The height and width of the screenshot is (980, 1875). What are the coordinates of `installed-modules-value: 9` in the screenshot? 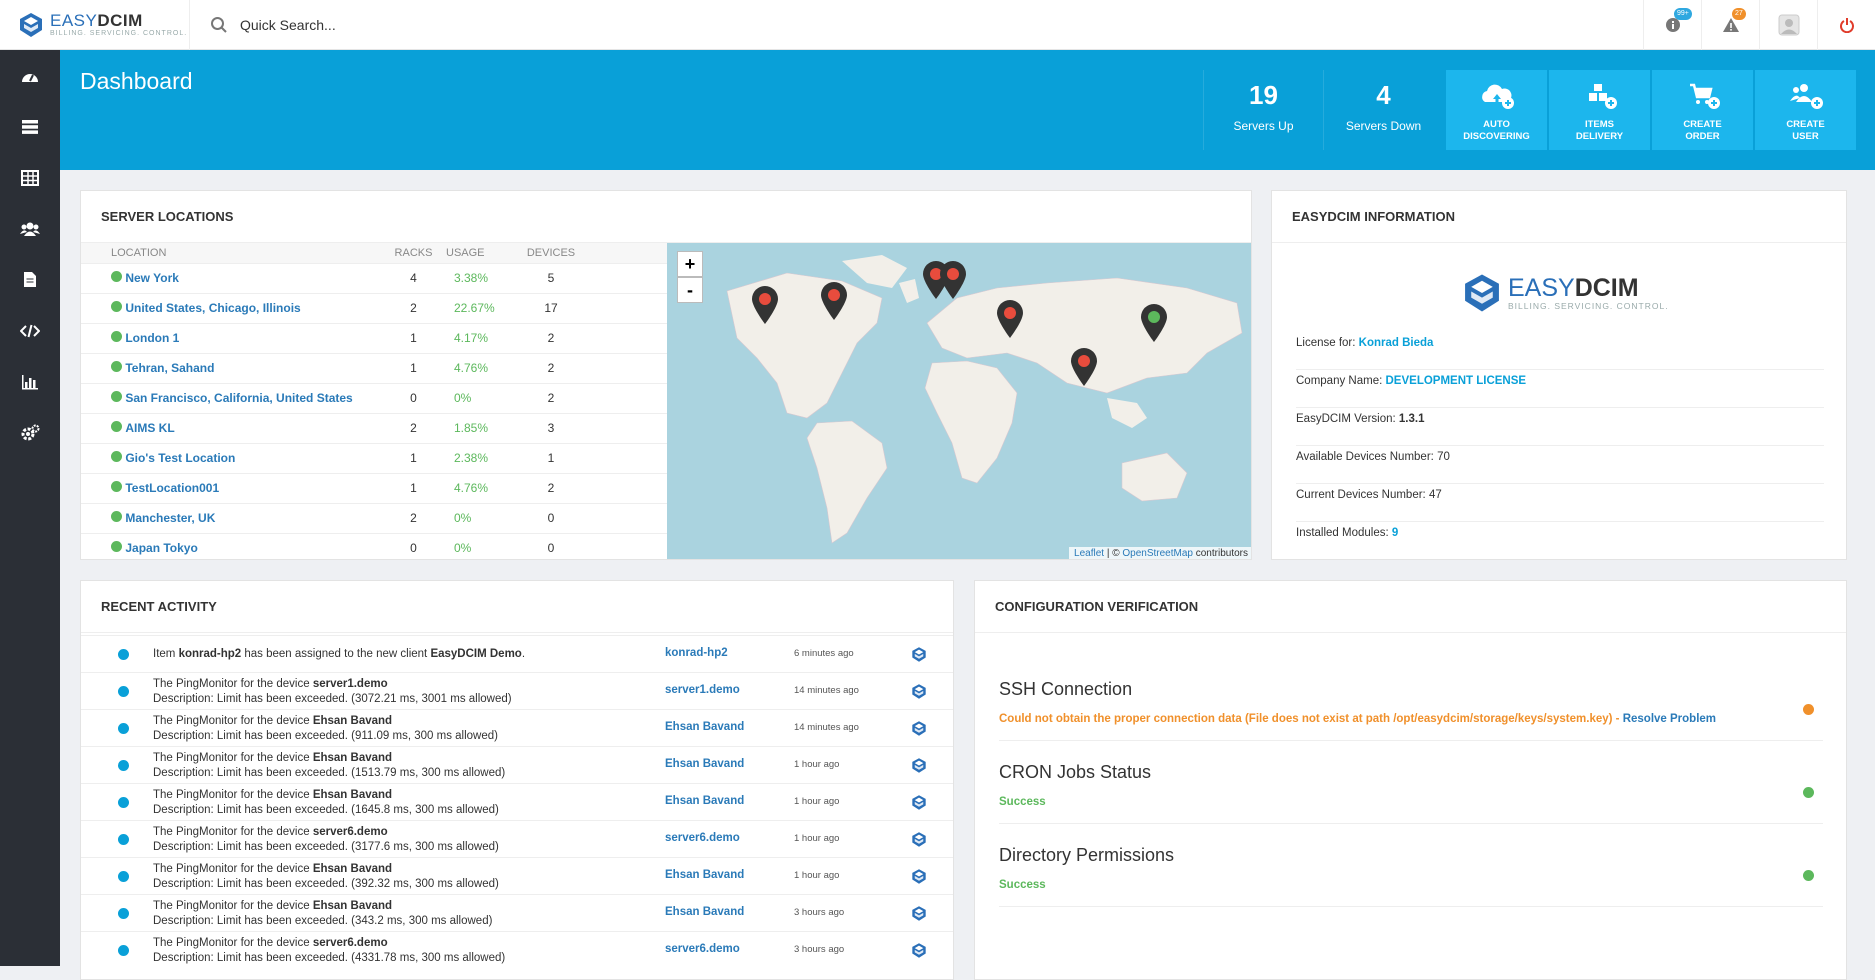 It's located at (1395, 533).